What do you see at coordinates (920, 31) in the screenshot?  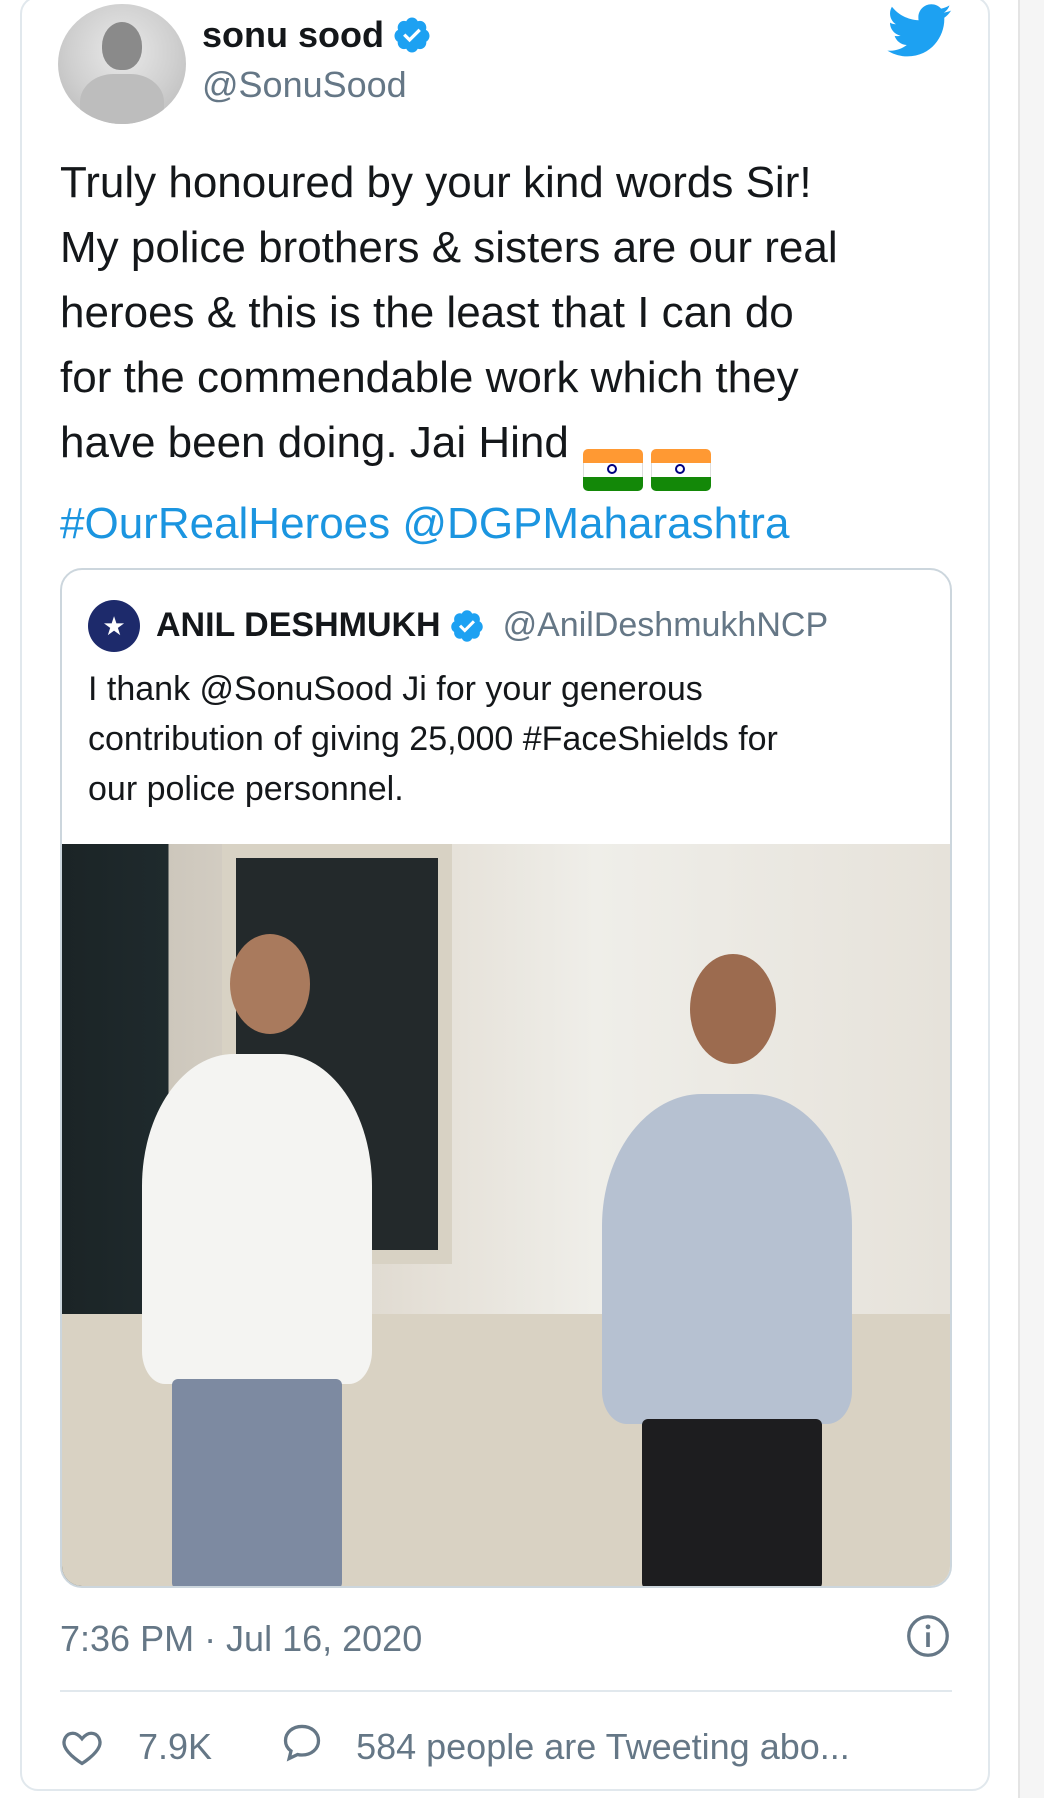 I see `twitter-bird-icon` at bounding box center [920, 31].